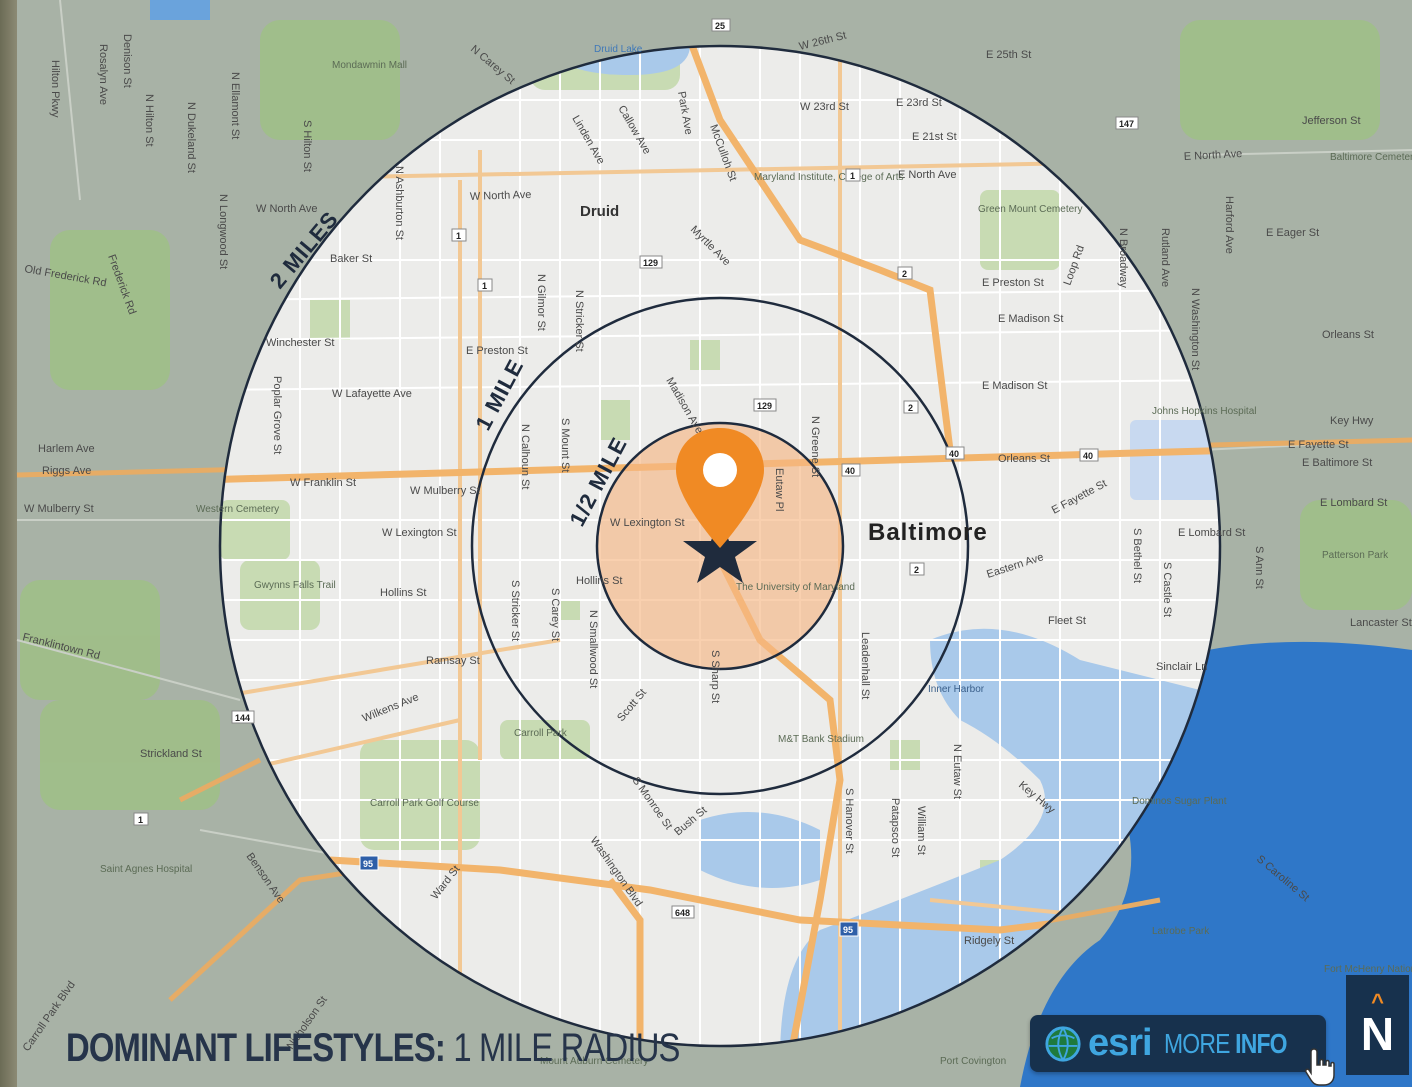 The image size is (1412, 1087). What do you see at coordinates (921, 830) in the screenshot?
I see `street-label: William St` at bounding box center [921, 830].